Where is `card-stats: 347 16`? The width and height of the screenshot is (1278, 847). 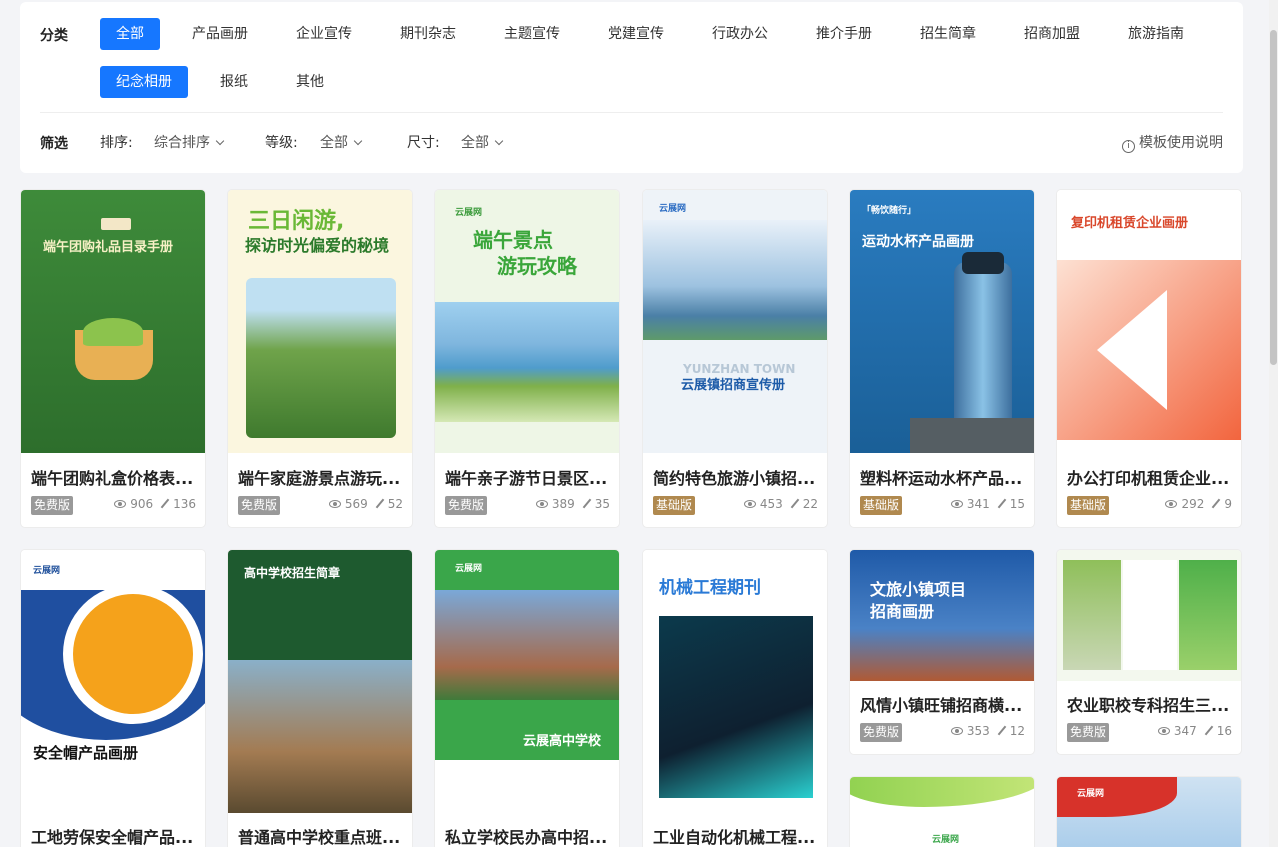 card-stats: 347 16 is located at coordinates (1194, 731).